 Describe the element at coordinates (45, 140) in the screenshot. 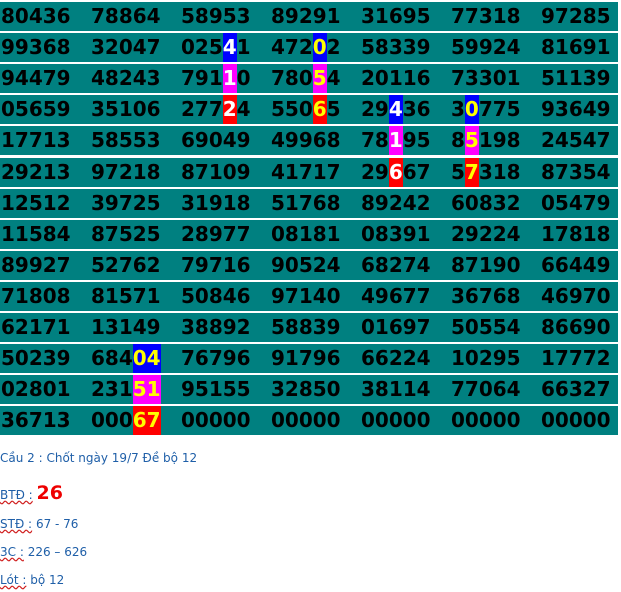

I see `number-cell: 17713` at that location.